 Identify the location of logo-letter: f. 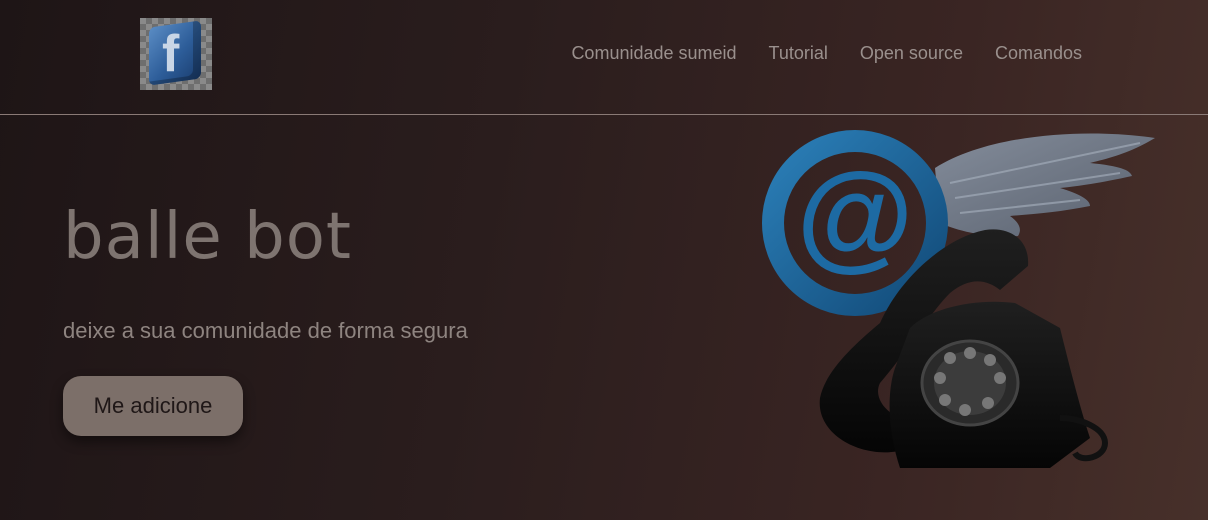
(171, 54).